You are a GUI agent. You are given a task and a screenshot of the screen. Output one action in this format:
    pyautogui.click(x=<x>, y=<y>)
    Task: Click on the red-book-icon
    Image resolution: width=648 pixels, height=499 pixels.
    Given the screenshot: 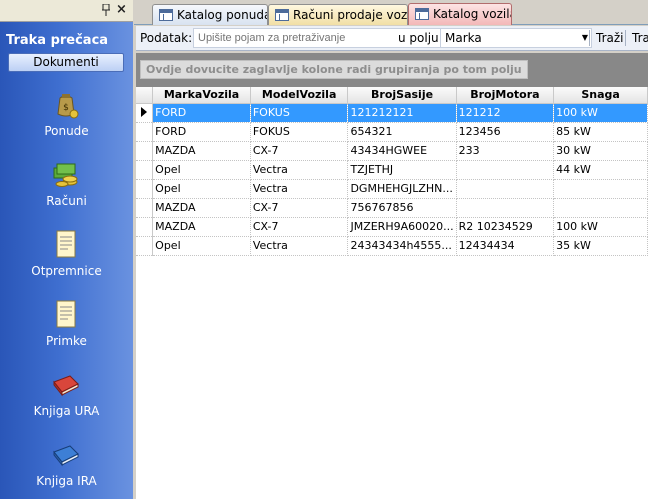 What is the action you would take?
    pyautogui.click(x=66, y=384)
    